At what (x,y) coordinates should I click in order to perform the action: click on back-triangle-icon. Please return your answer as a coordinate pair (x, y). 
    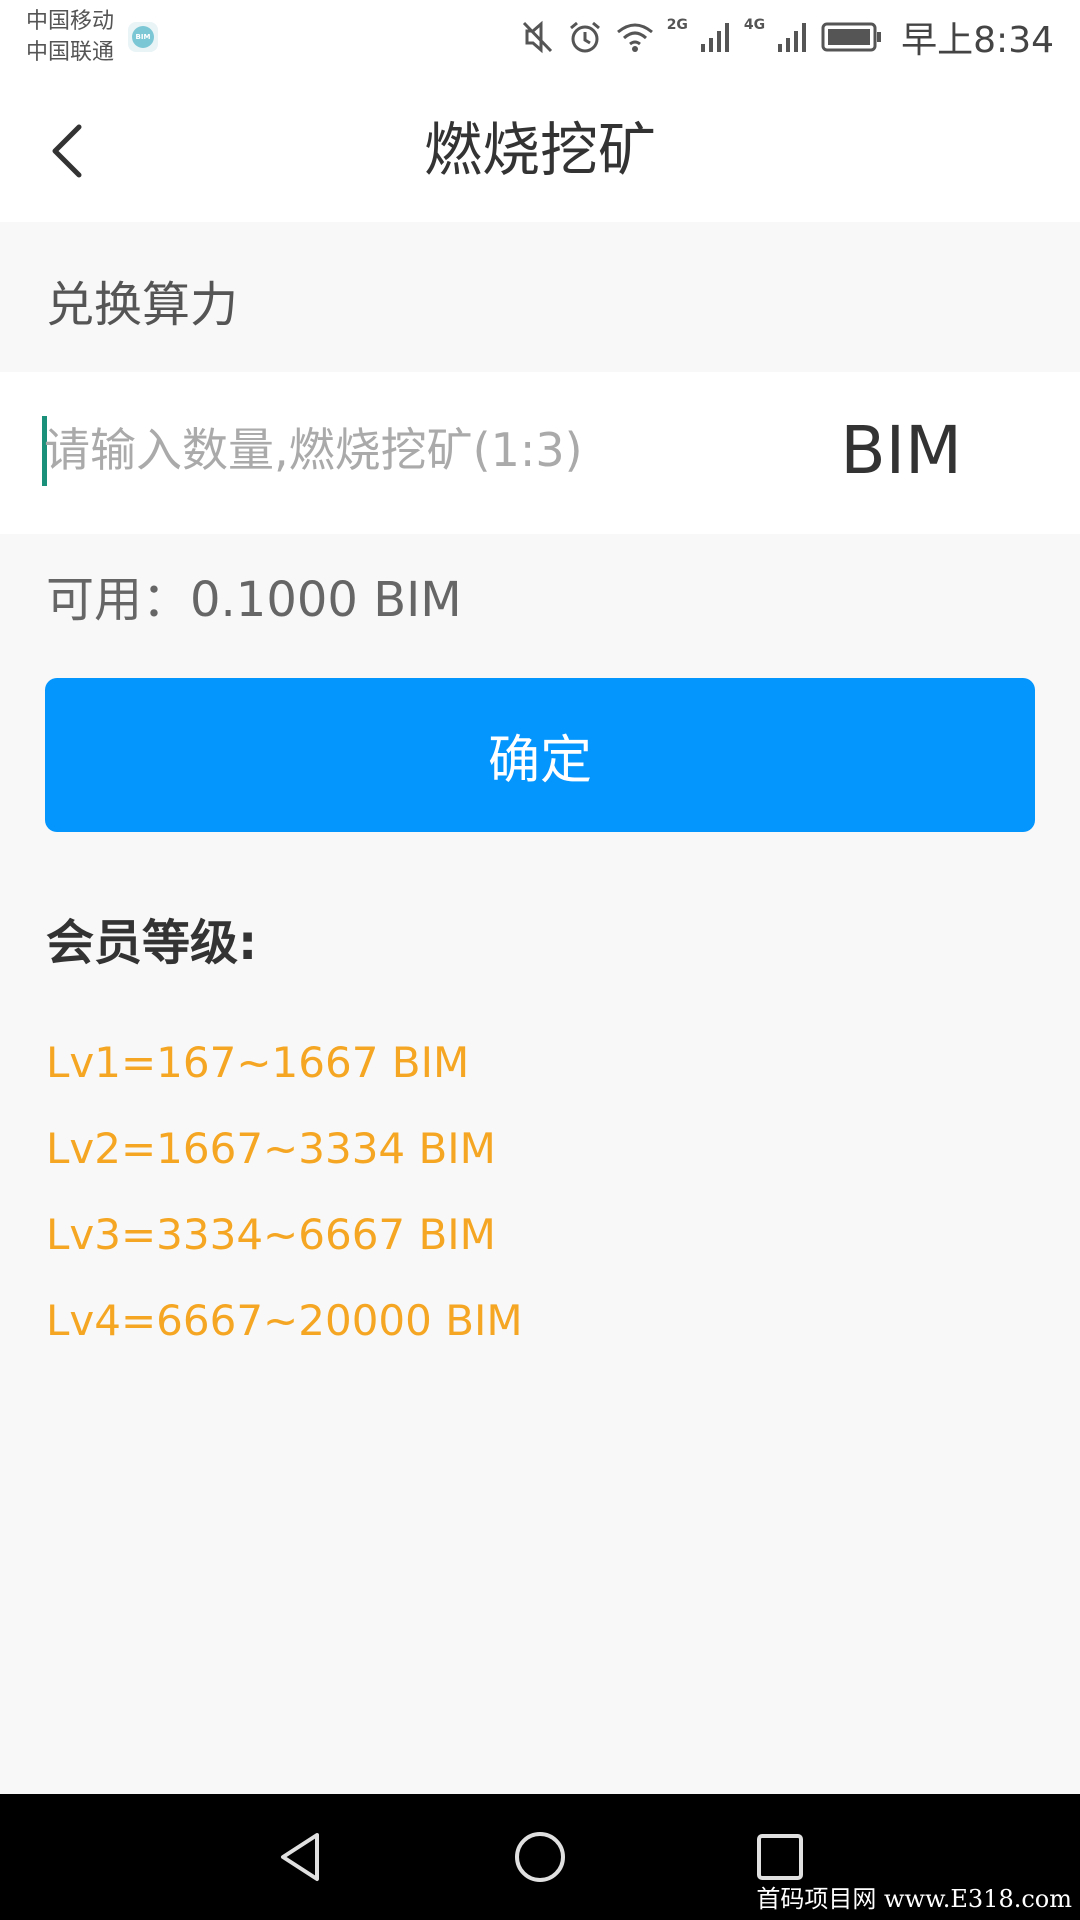
    Looking at the image, I should click on (300, 1857).